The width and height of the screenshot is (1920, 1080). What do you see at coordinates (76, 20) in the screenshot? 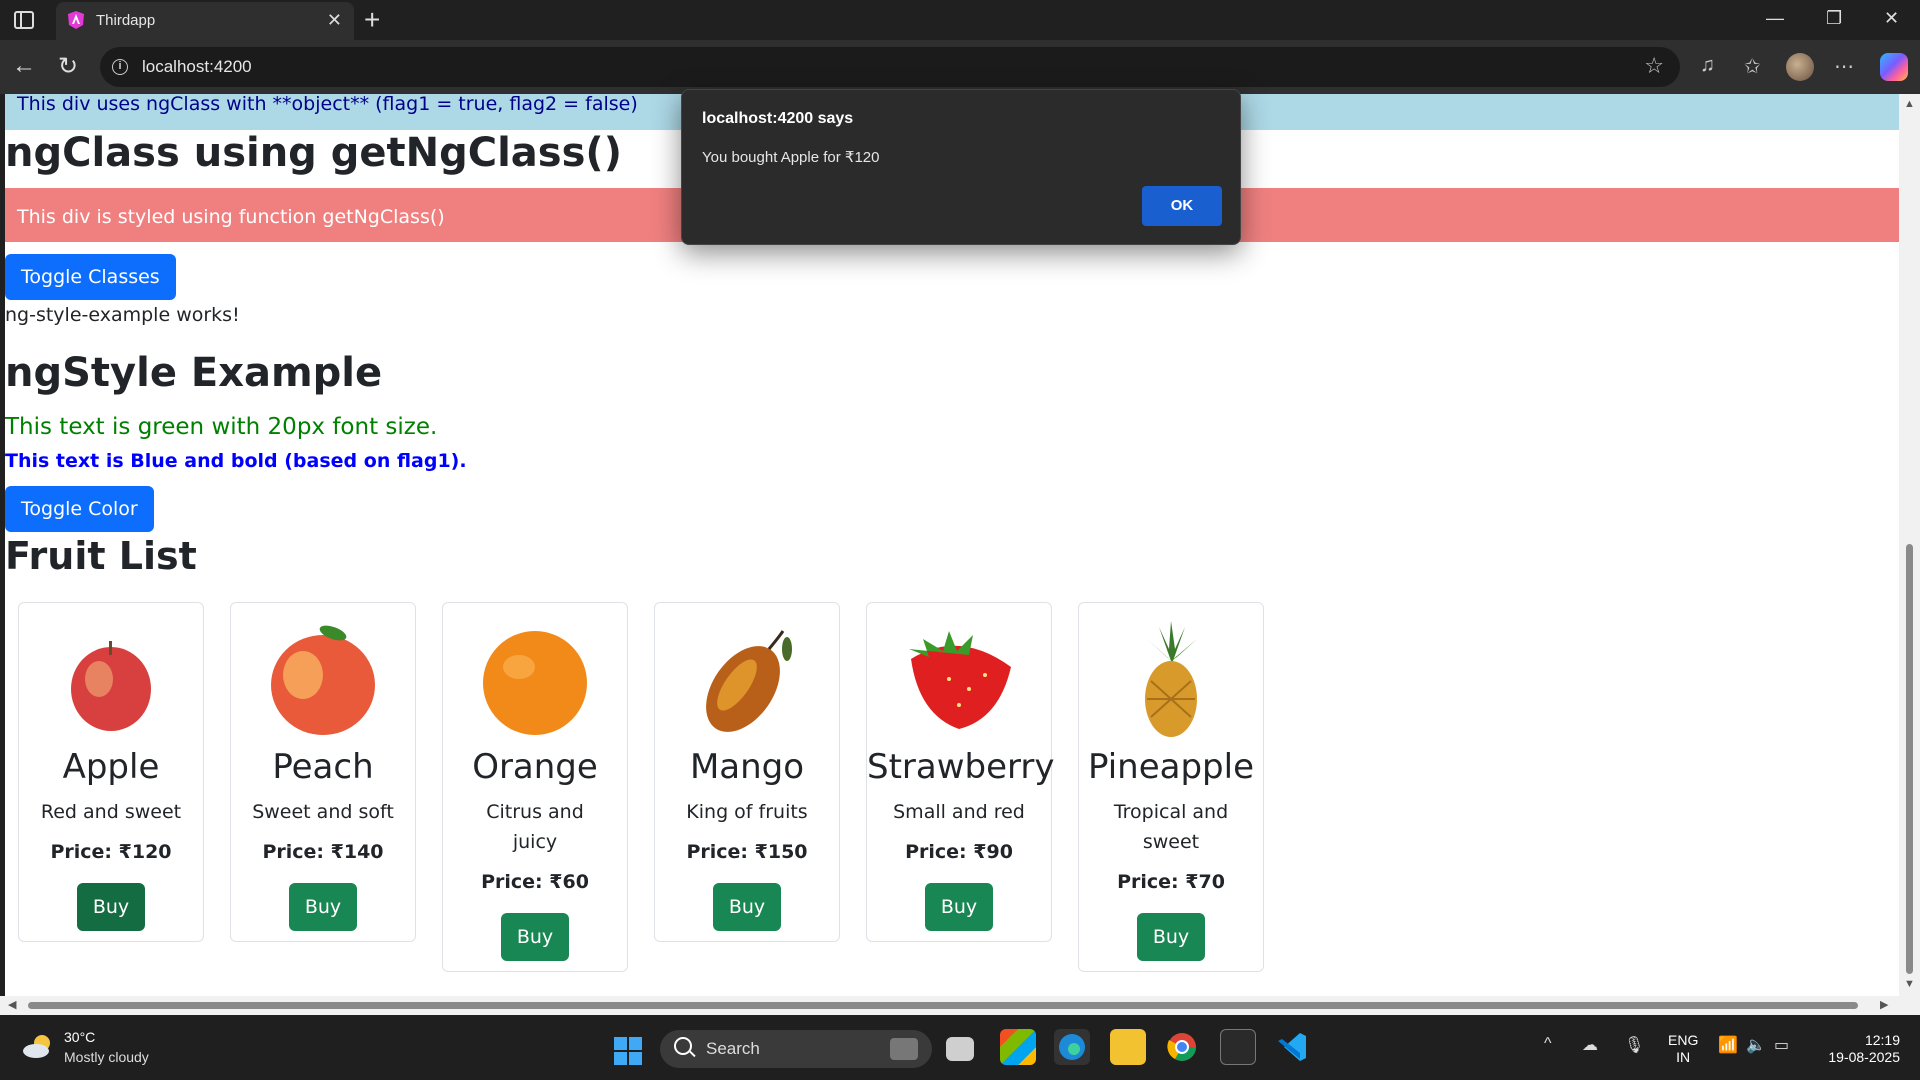
I see `angular-icon` at bounding box center [76, 20].